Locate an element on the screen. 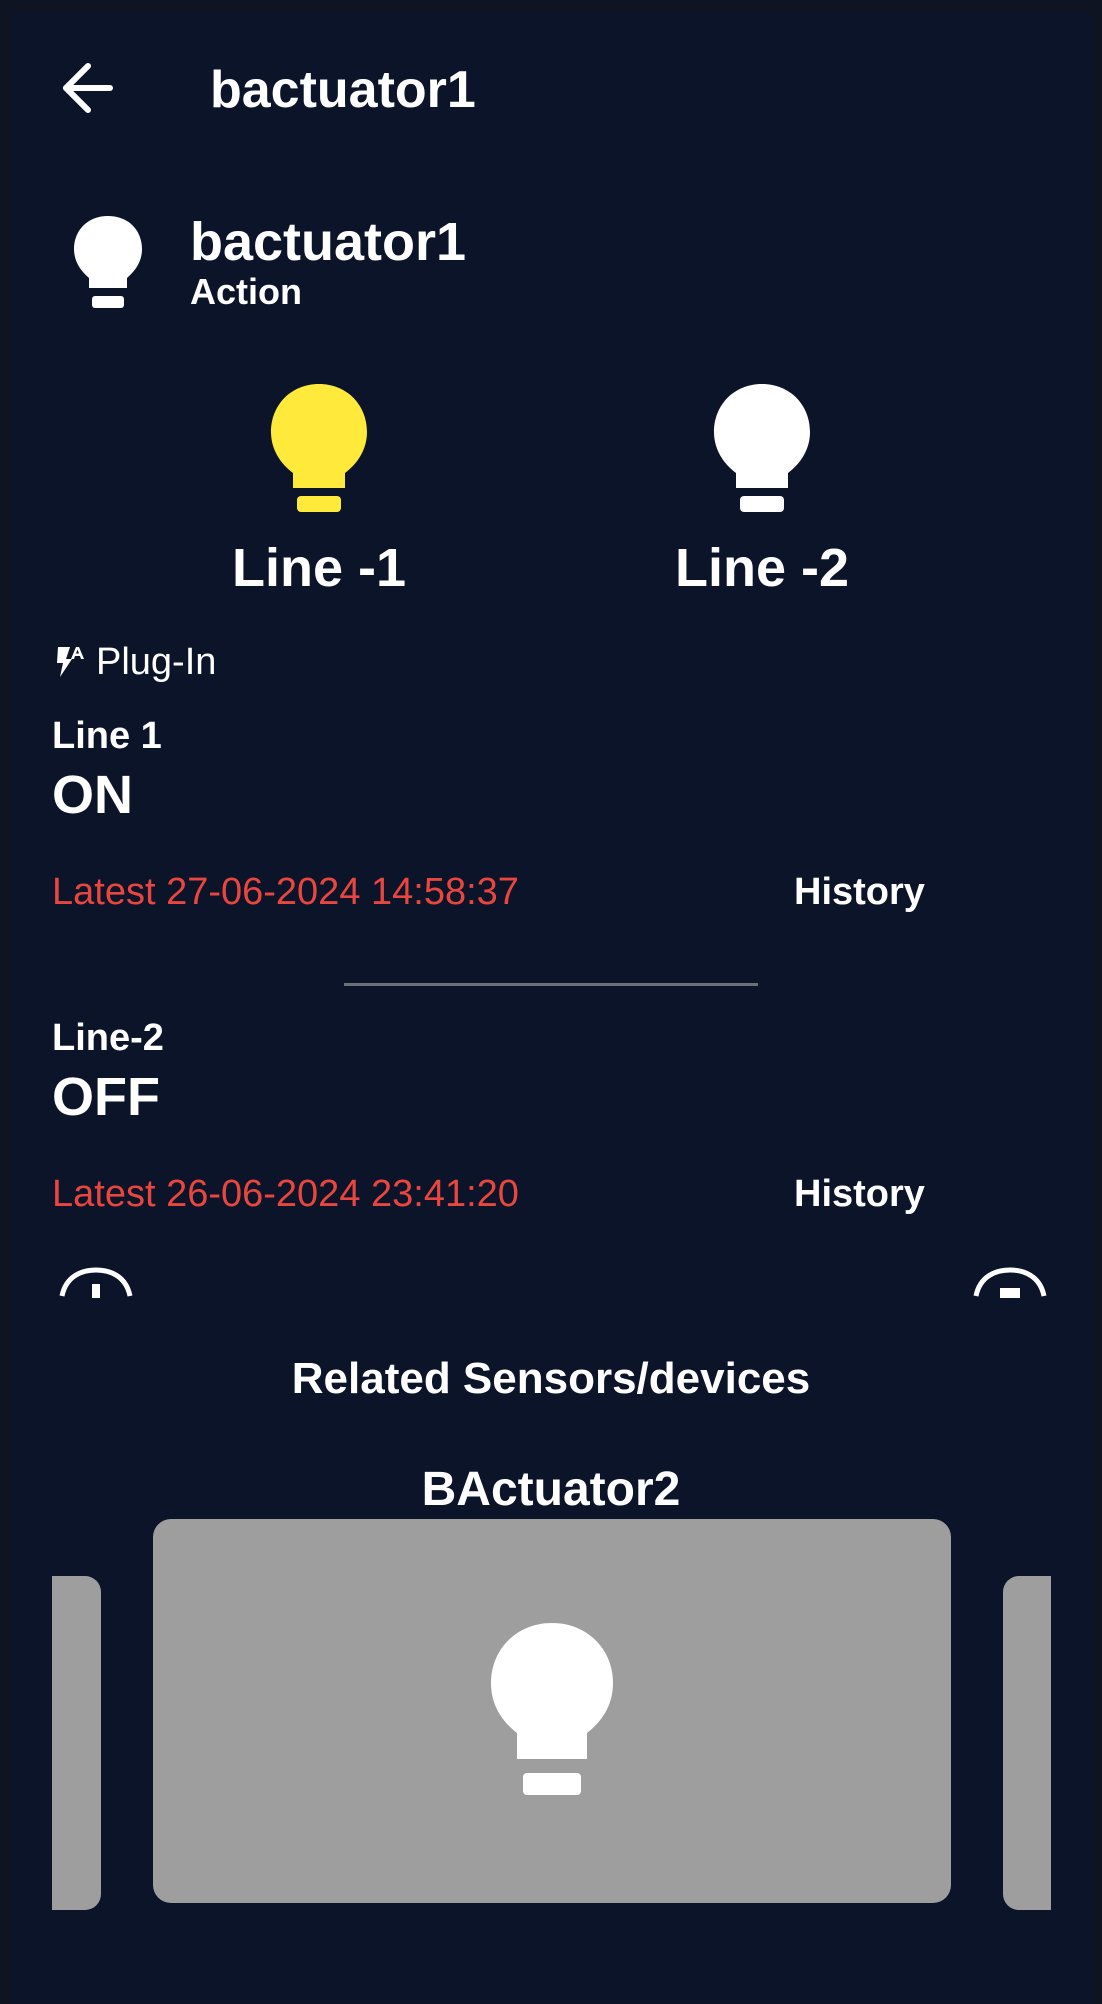 The width and height of the screenshot is (1102, 2004). status-bar-strip is located at coordinates (551, 6).